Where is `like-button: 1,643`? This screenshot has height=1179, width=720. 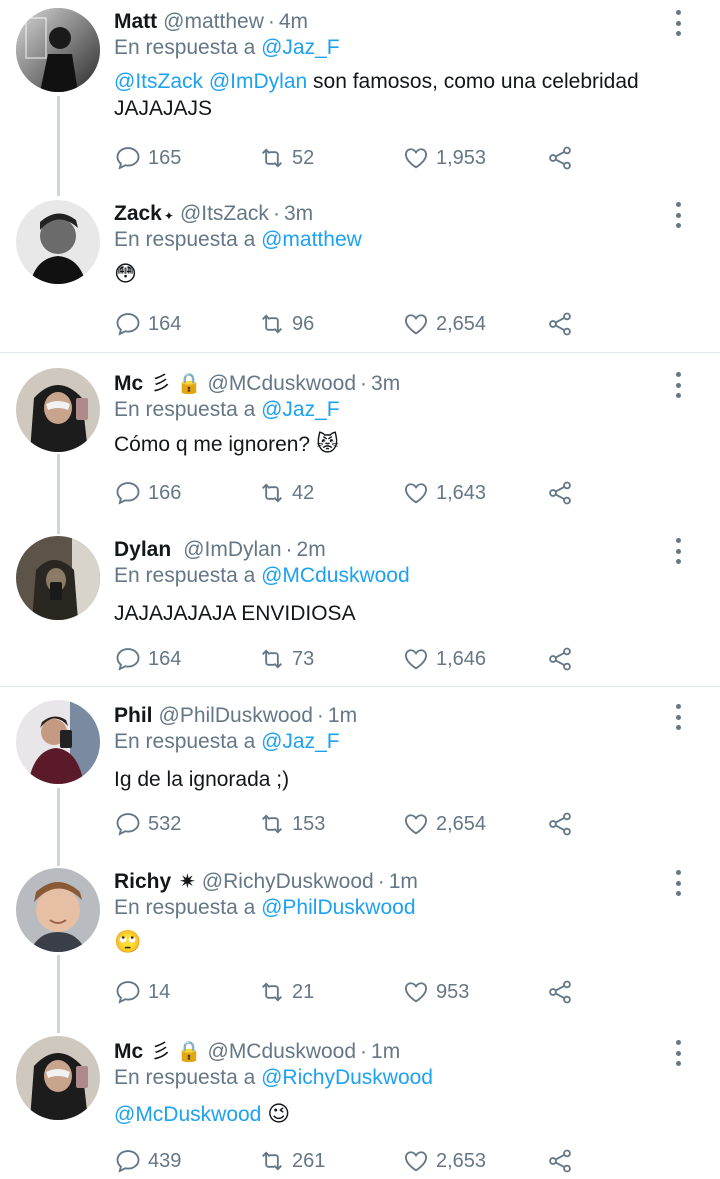 like-button: 1,643 is located at coordinates (444, 493).